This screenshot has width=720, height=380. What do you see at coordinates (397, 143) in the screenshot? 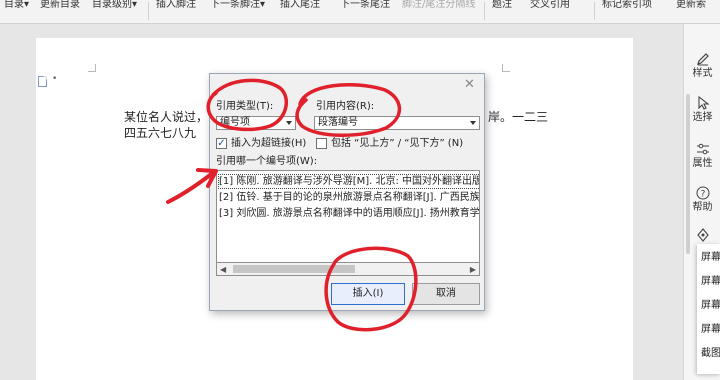
I see `include-above-below-label: 包括 “见上方” / “见下方” (N)` at bounding box center [397, 143].